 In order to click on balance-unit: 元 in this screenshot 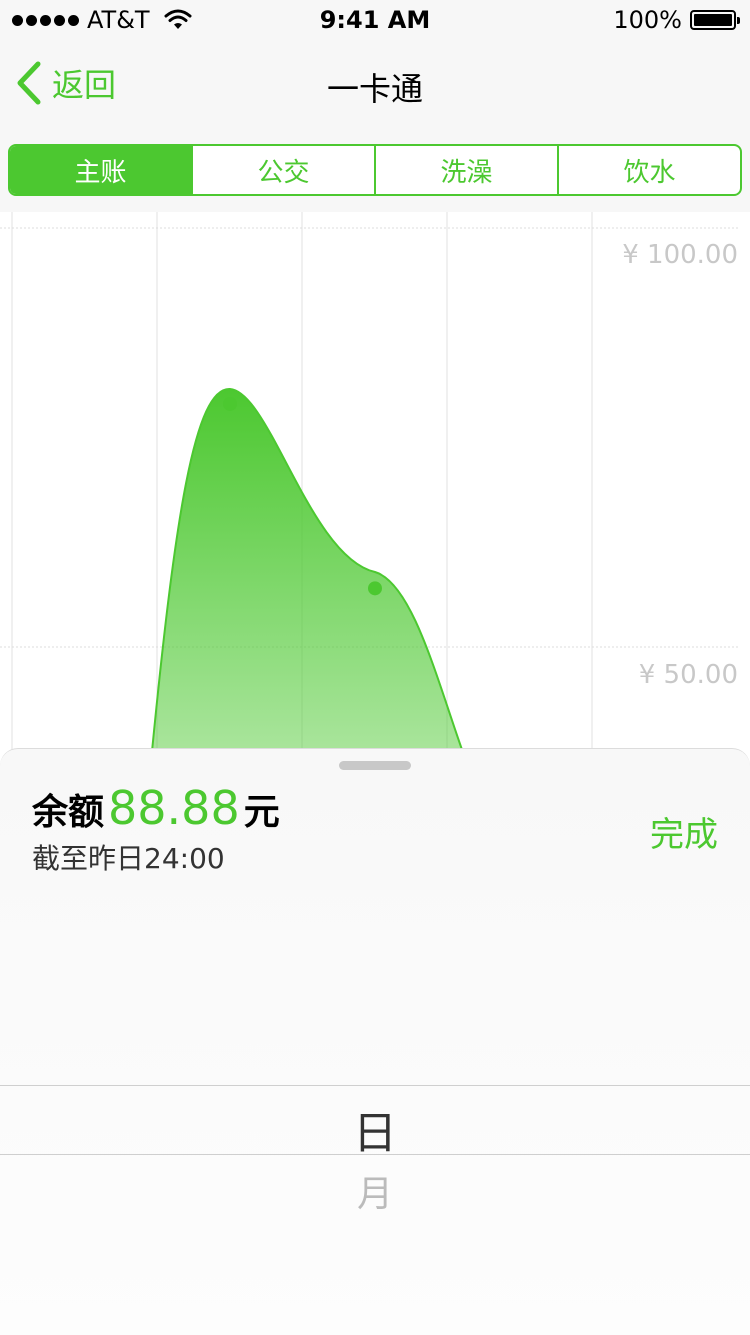, I will do `click(261, 812)`.